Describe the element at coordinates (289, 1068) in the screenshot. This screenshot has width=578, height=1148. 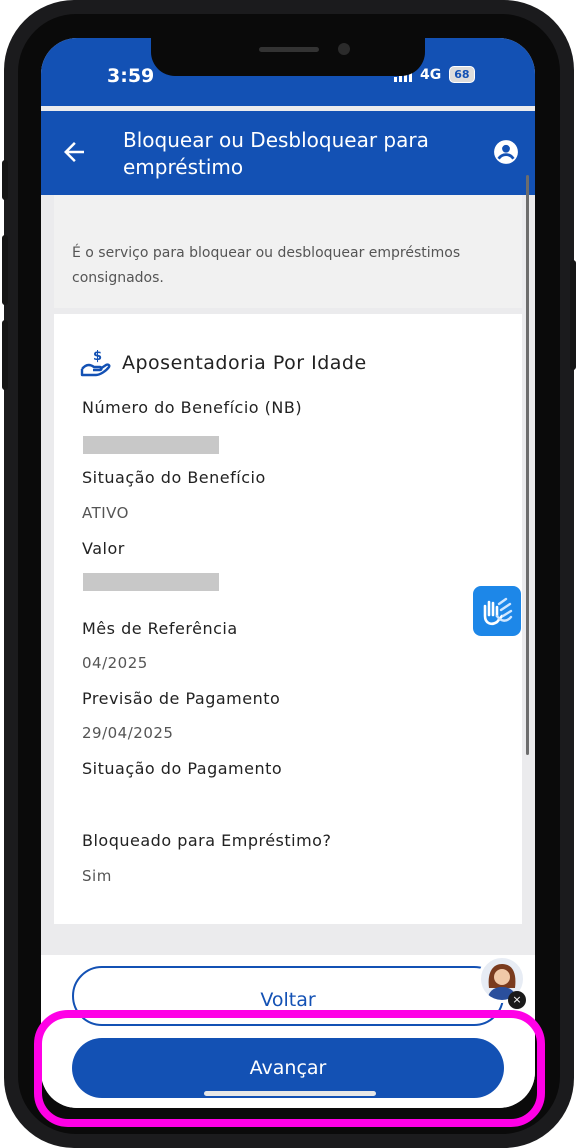
I see `highlight-annotation` at that location.